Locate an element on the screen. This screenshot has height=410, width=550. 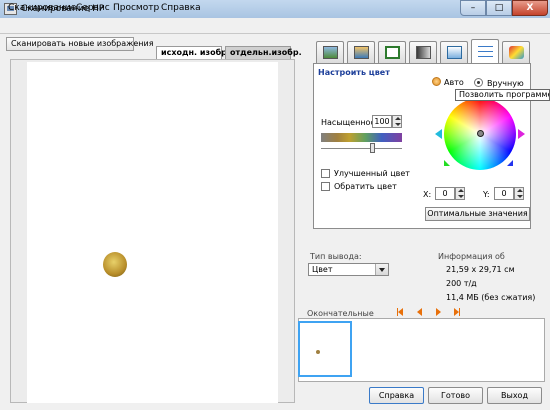
tool-tab-export is located at coordinates (454, 52).